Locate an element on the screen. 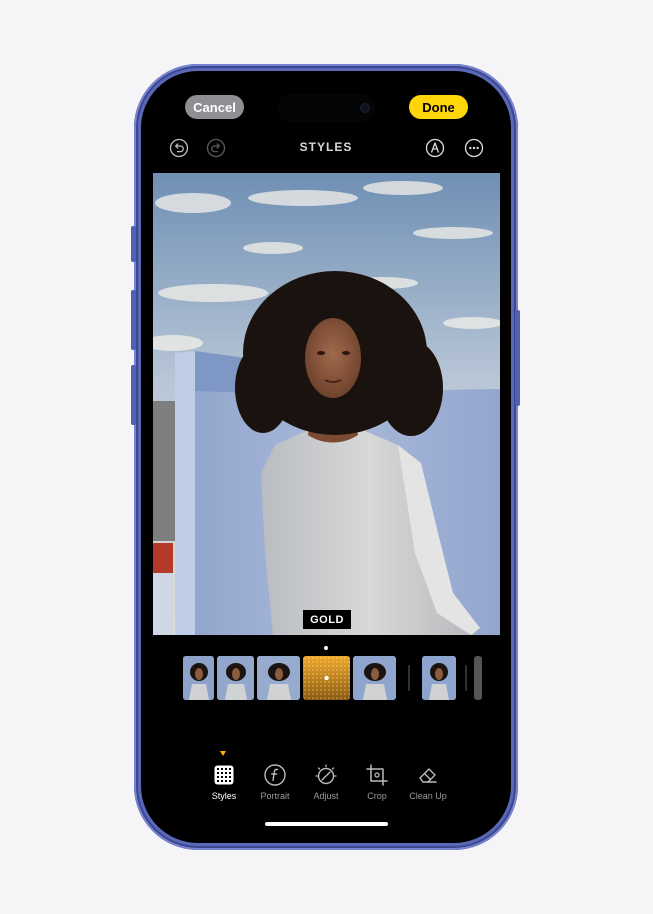 The height and width of the screenshot is (914, 653). style-name-label: GOLD is located at coordinates (327, 619).